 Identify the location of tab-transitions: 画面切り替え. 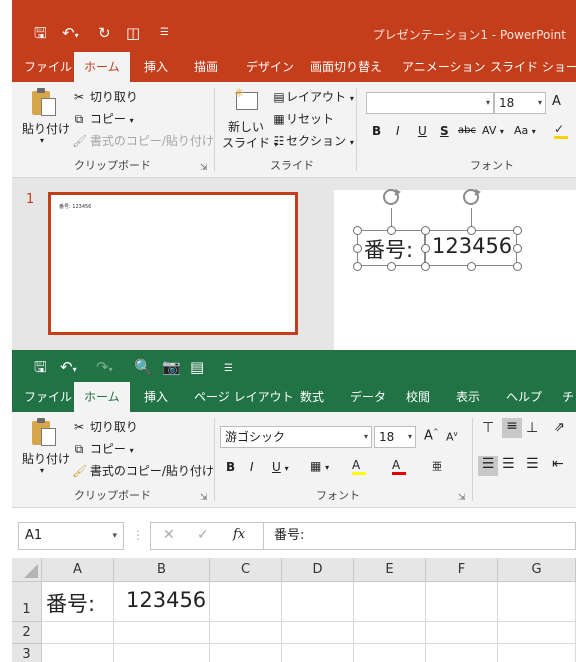
(346, 67).